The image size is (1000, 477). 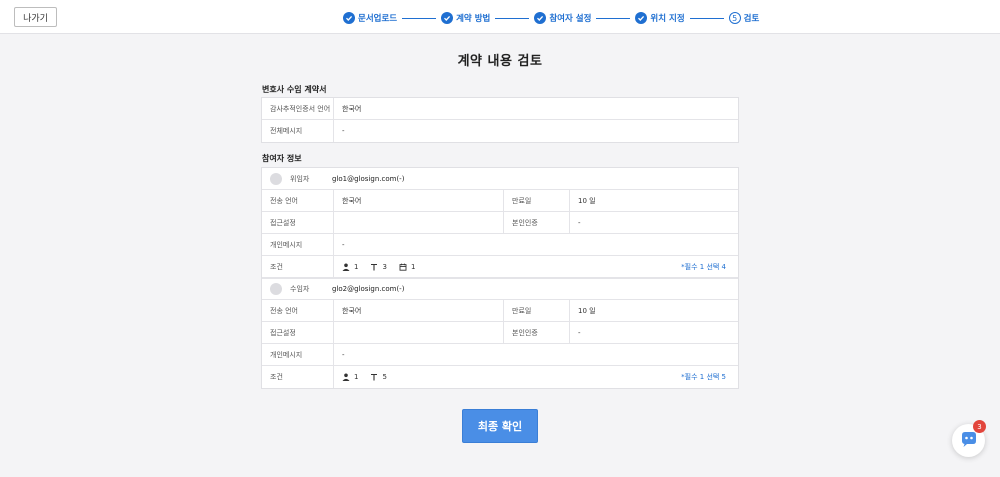 I want to click on step-upload: 문서업로드, so click(x=370, y=18).